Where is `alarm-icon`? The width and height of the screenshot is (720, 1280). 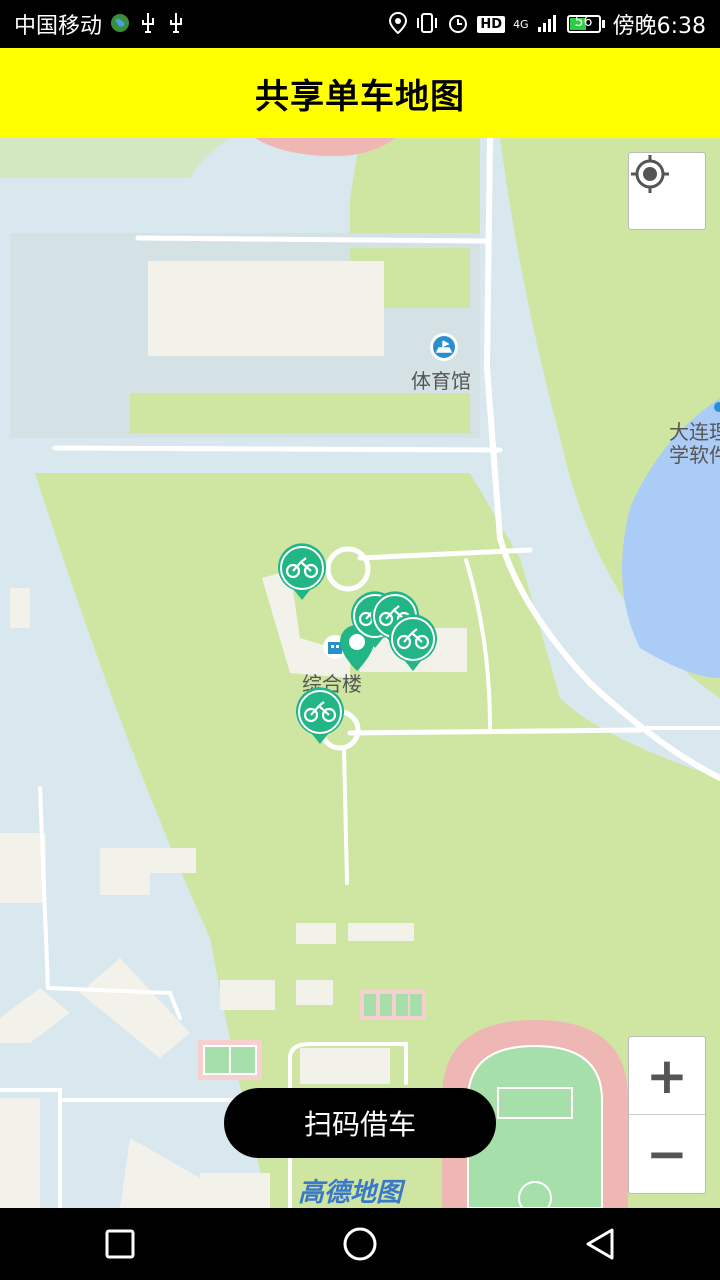
alarm-icon is located at coordinates (458, 24).